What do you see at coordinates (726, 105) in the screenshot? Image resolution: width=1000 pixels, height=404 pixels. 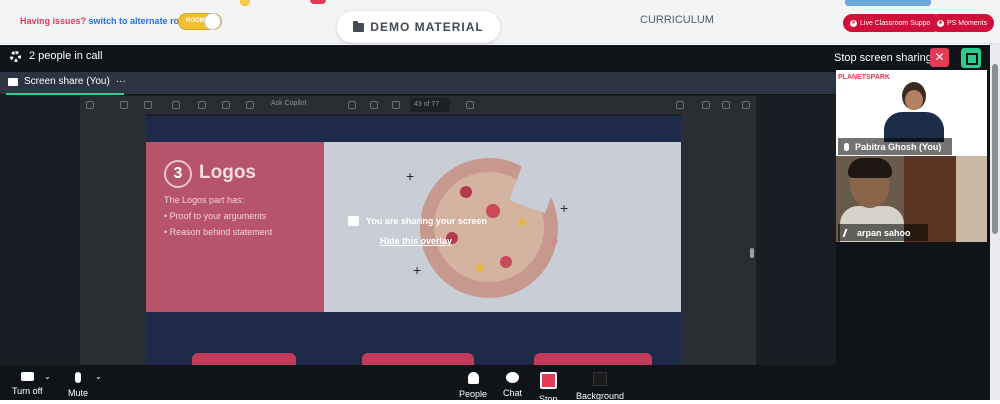 I see `save-icon` at bounding box center [726, 105].